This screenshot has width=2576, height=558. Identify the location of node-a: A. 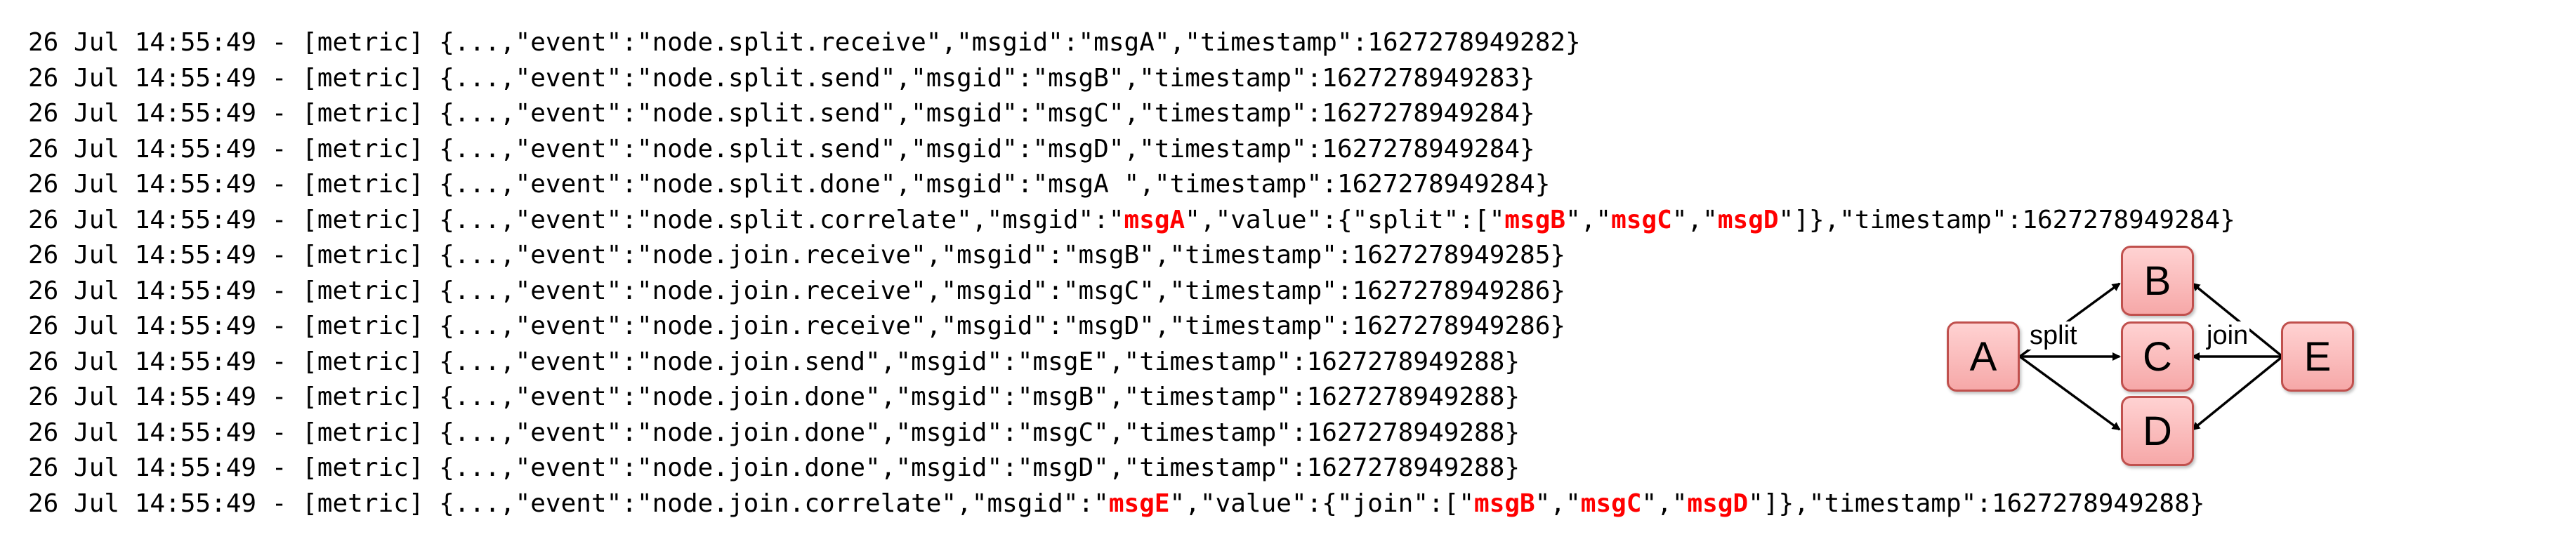
(1983, 356).